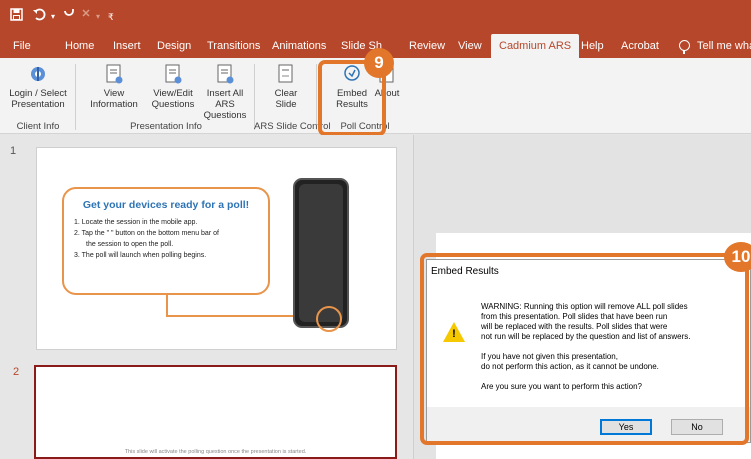 Image resolution: width=751 pixels, height=459 pixels. I want to click on tab-design: Design, so click(174, 46).